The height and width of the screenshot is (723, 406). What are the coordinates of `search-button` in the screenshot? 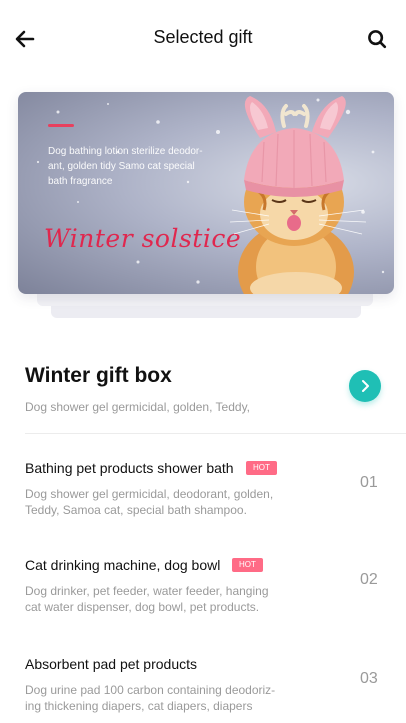 It's located at (377, 39).